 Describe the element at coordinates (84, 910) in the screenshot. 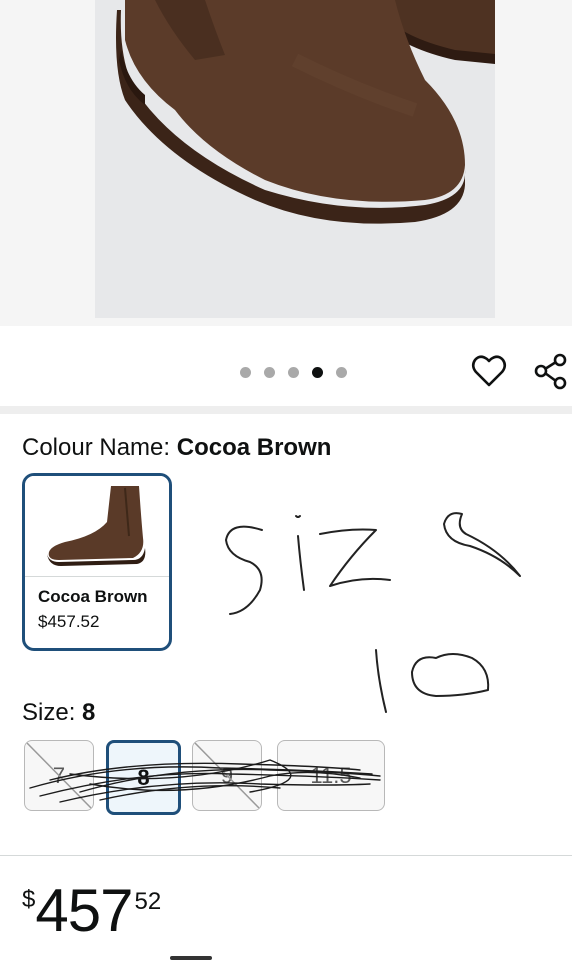

I see `price-whole: 457` at that location.